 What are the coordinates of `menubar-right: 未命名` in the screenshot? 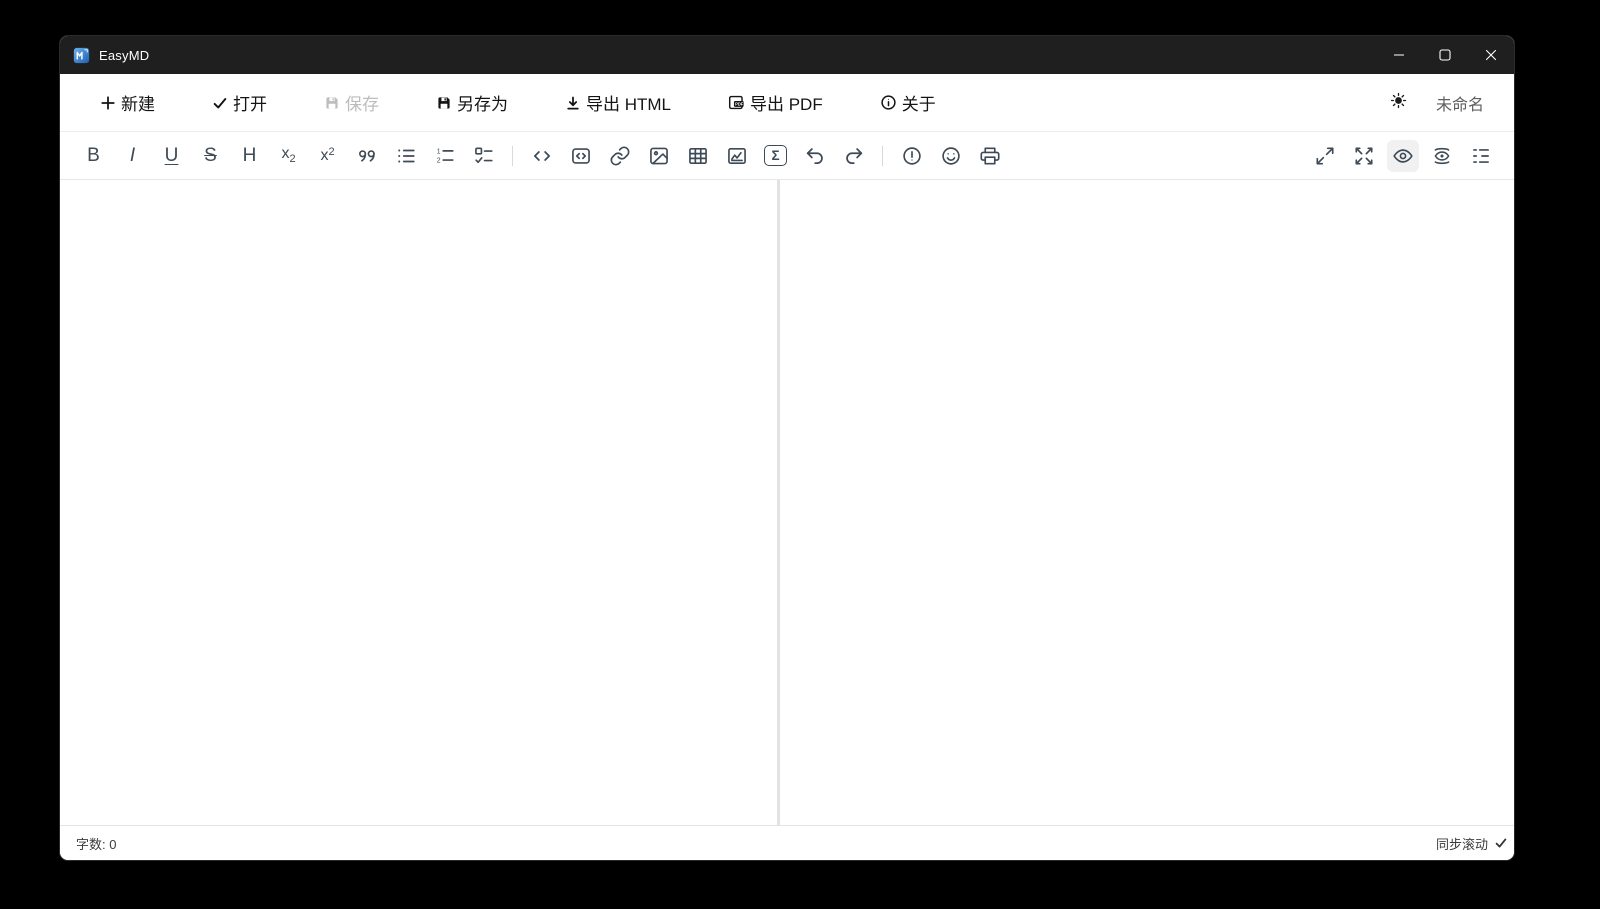 It's located at (1434, 103).